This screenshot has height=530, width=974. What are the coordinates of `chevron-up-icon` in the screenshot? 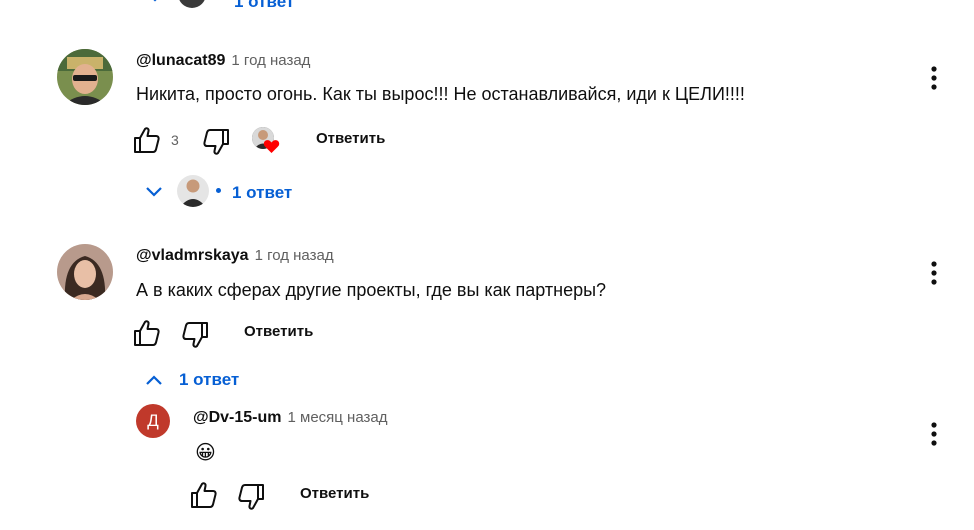 It's located at (154, 380).